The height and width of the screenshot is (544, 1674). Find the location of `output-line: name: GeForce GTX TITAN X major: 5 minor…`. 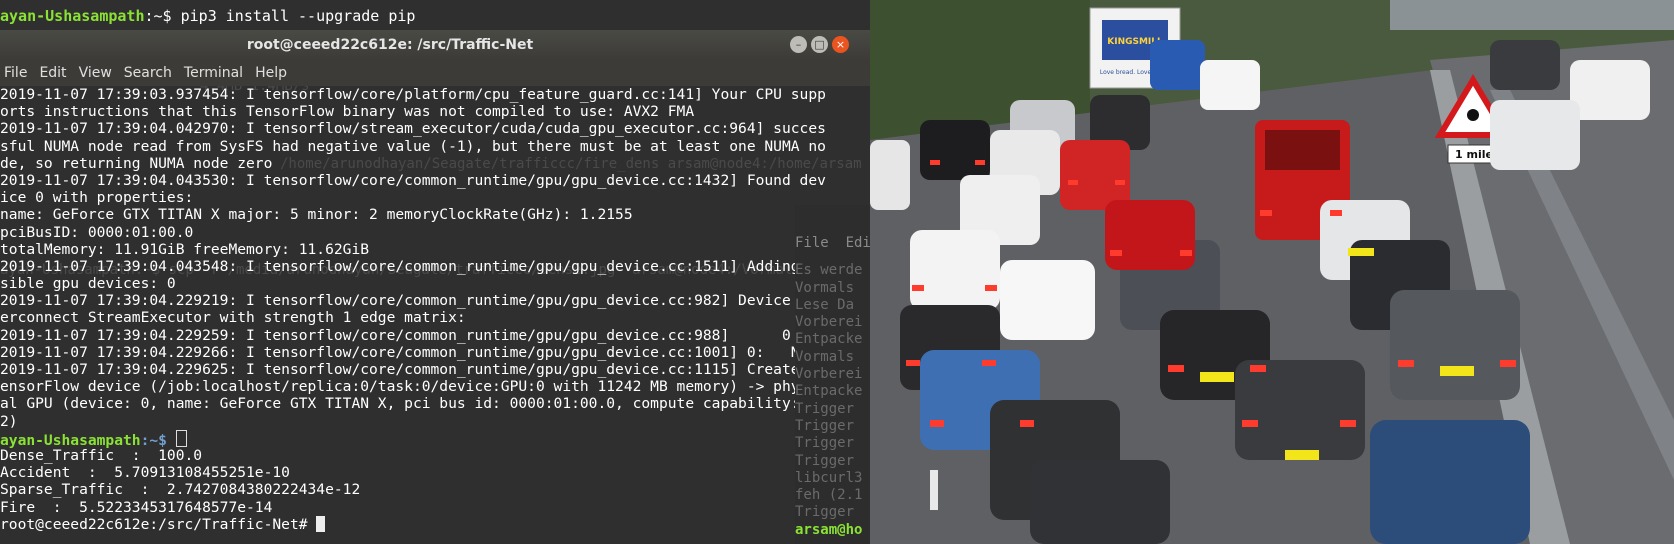

output-line: name: GeForce GTX TITAN X major: 5 minor… is located at coordinates (316, 215).